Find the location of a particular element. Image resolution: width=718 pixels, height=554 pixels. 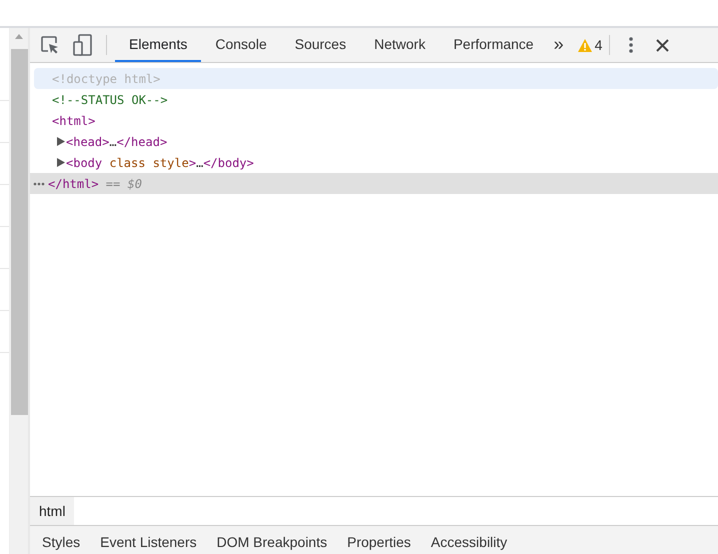

inspect-icon is located at coordinates (50, 45).